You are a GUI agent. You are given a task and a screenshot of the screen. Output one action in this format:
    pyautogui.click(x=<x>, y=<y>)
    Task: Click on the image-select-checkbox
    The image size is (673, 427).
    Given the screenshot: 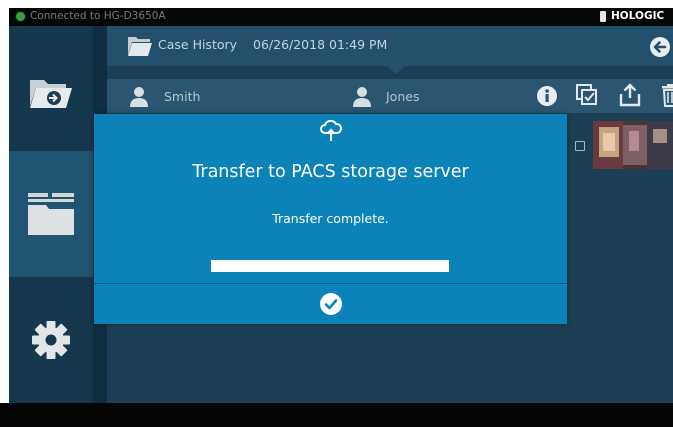 What is the action you would take?
    pyautogui.click(x=580, y=146)
    